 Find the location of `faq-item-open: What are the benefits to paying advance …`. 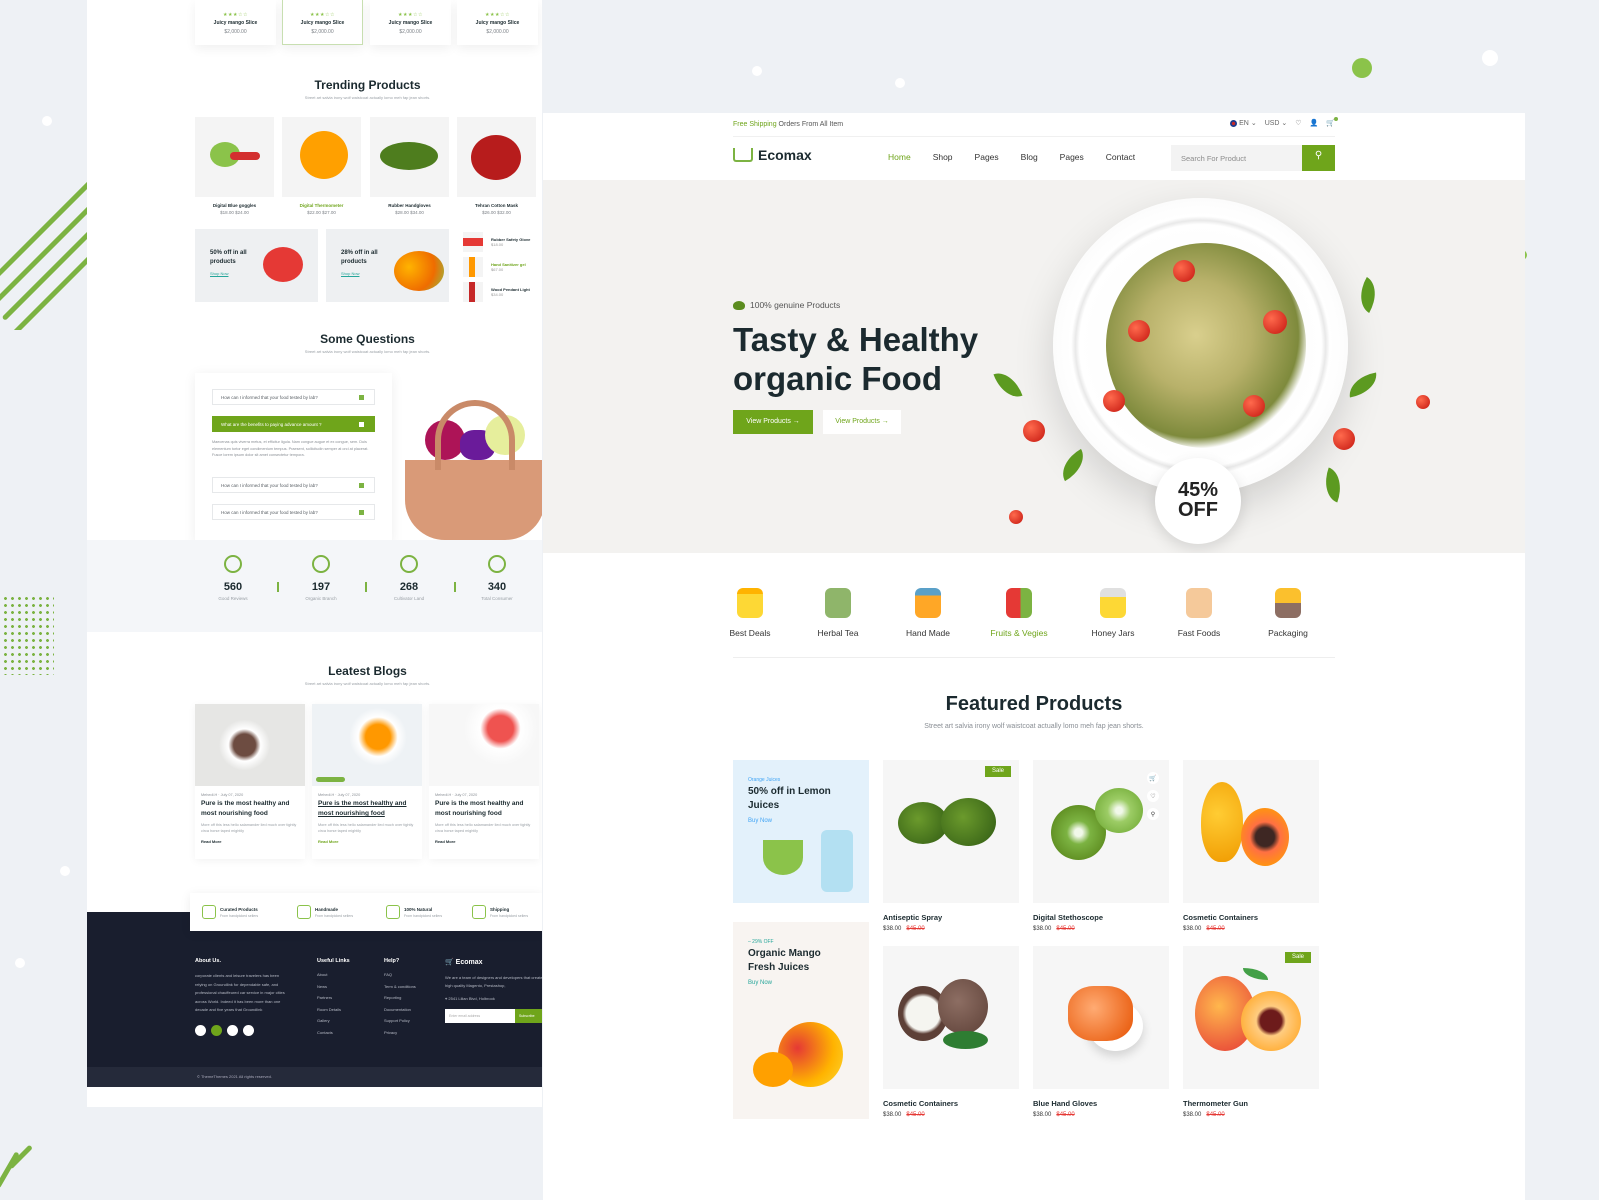

faq-item-open: What are the benefits to paying advance … is located at coordinates (293, 424).